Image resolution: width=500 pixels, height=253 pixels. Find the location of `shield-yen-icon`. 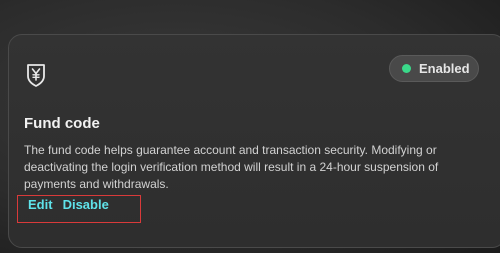

shield-yen-icon is located at coordinates (36, 75).